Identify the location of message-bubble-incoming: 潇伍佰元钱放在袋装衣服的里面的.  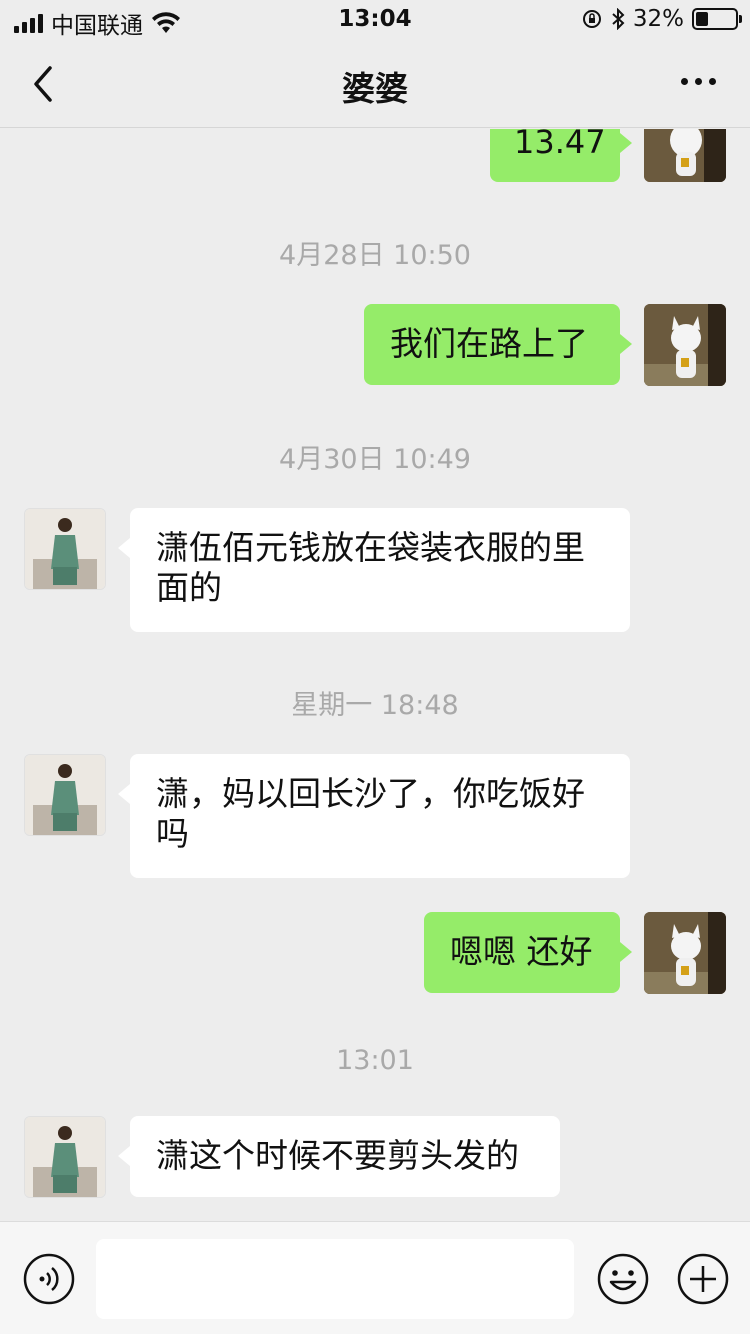
(374, 570).